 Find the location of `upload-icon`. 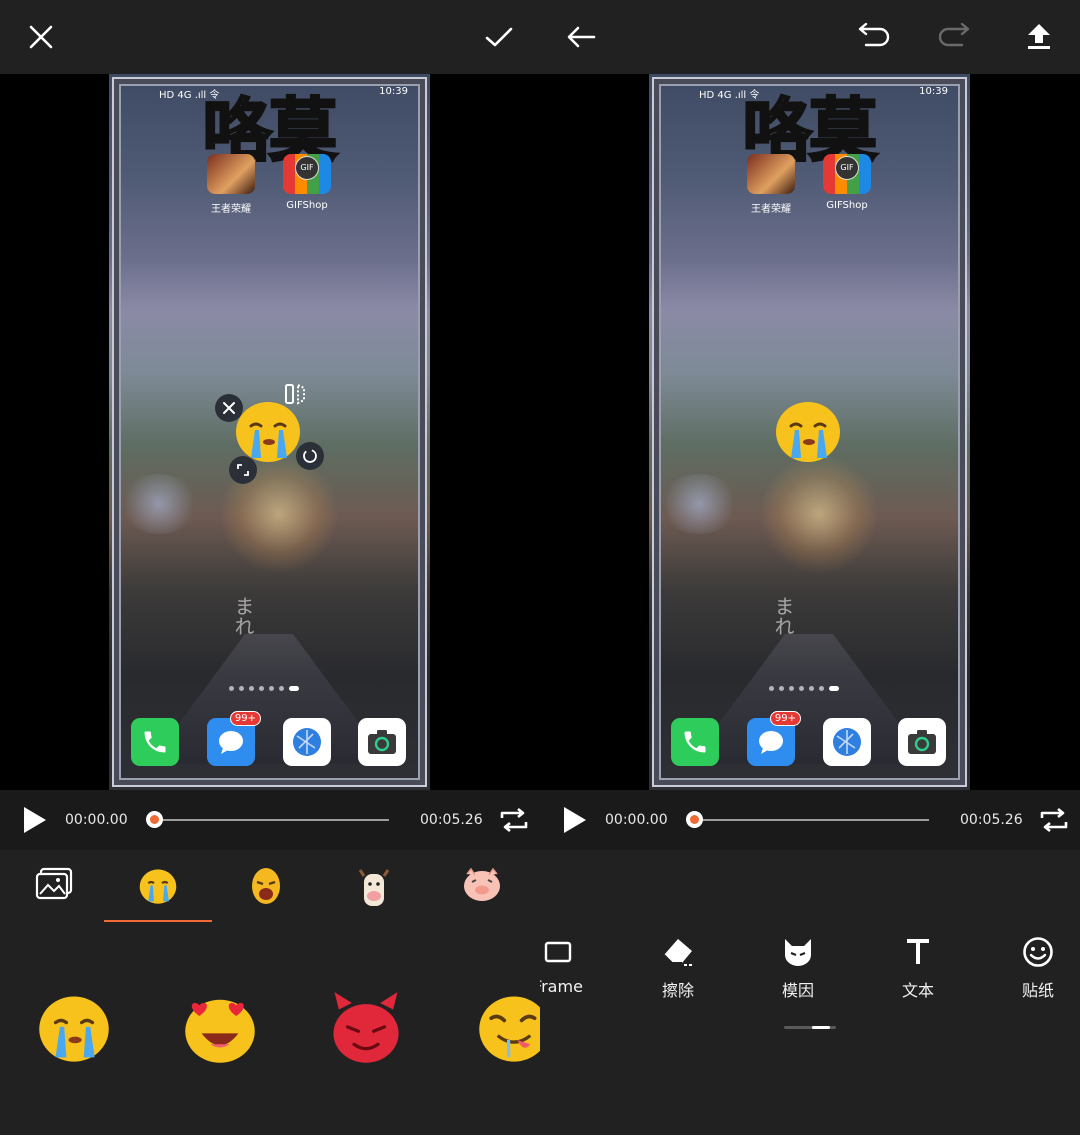

upload-icon is located at coordinates (1039, 36).